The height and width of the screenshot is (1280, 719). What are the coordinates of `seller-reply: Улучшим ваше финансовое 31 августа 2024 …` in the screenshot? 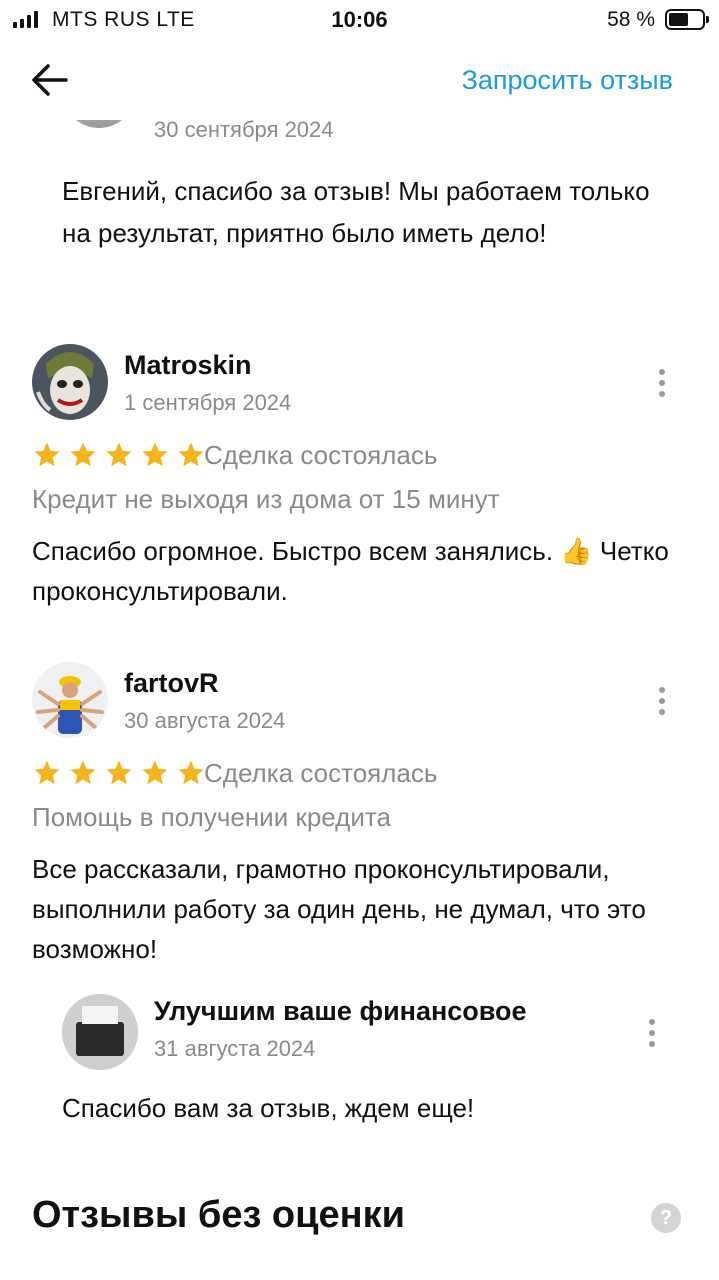 It's located at (377, 1064).